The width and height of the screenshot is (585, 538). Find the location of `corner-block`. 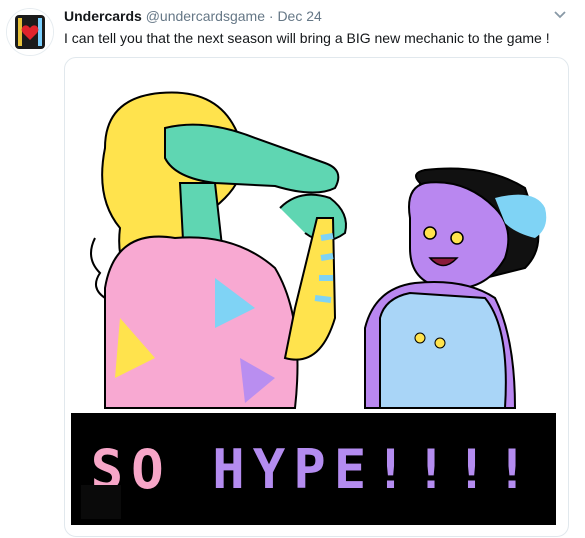

corner-block is located at coordinates (101, 502).